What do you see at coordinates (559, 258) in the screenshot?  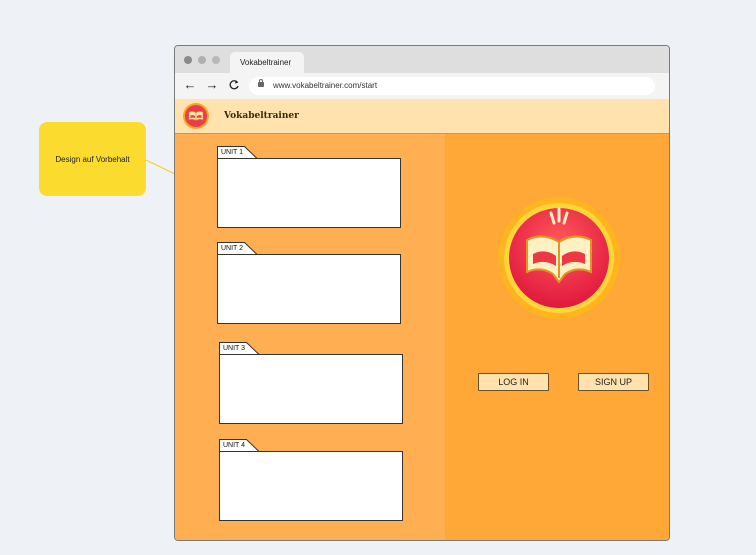 I see `book-logo-large-icon` at bounding box center [559, 258].